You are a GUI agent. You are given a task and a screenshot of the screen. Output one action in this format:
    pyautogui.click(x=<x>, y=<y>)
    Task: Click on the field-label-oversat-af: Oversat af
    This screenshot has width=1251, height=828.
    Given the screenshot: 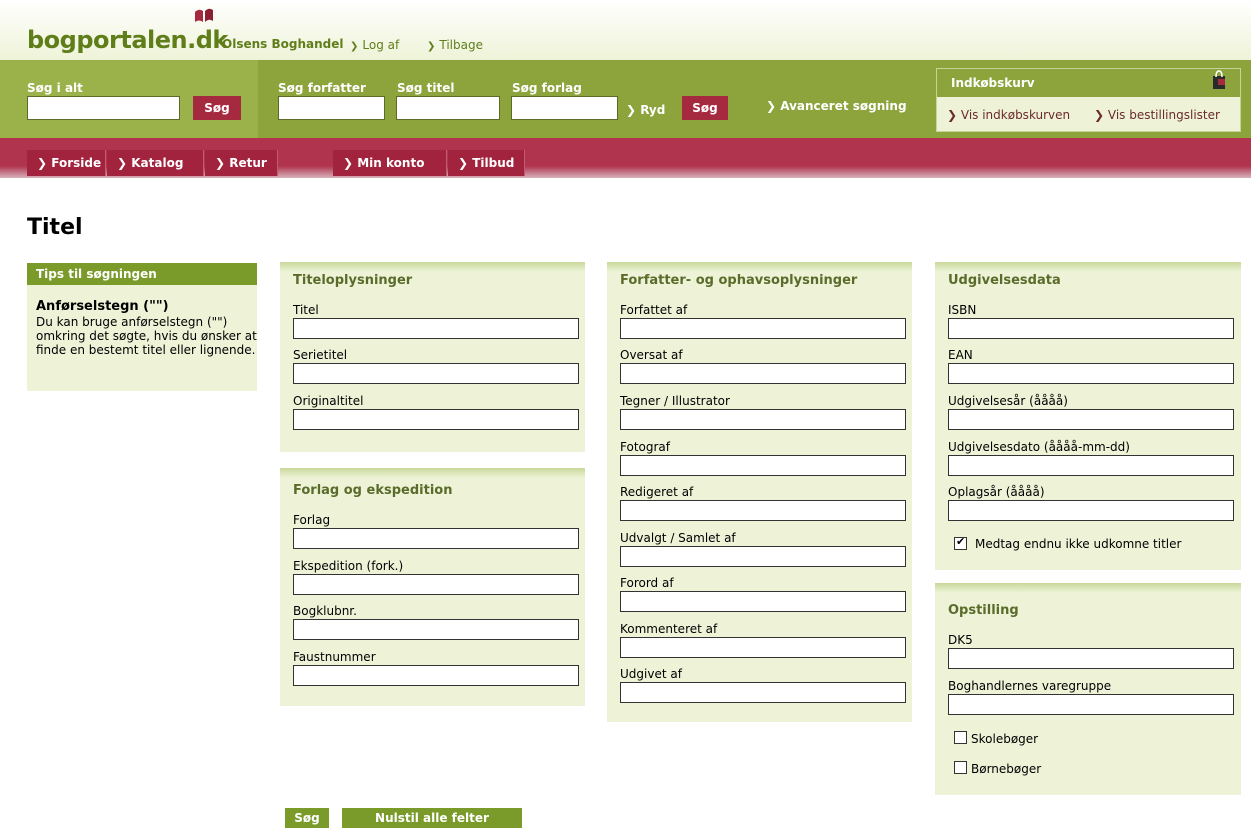 What is the action you would take?
    pyautogui.click(x=651, y=355)
    